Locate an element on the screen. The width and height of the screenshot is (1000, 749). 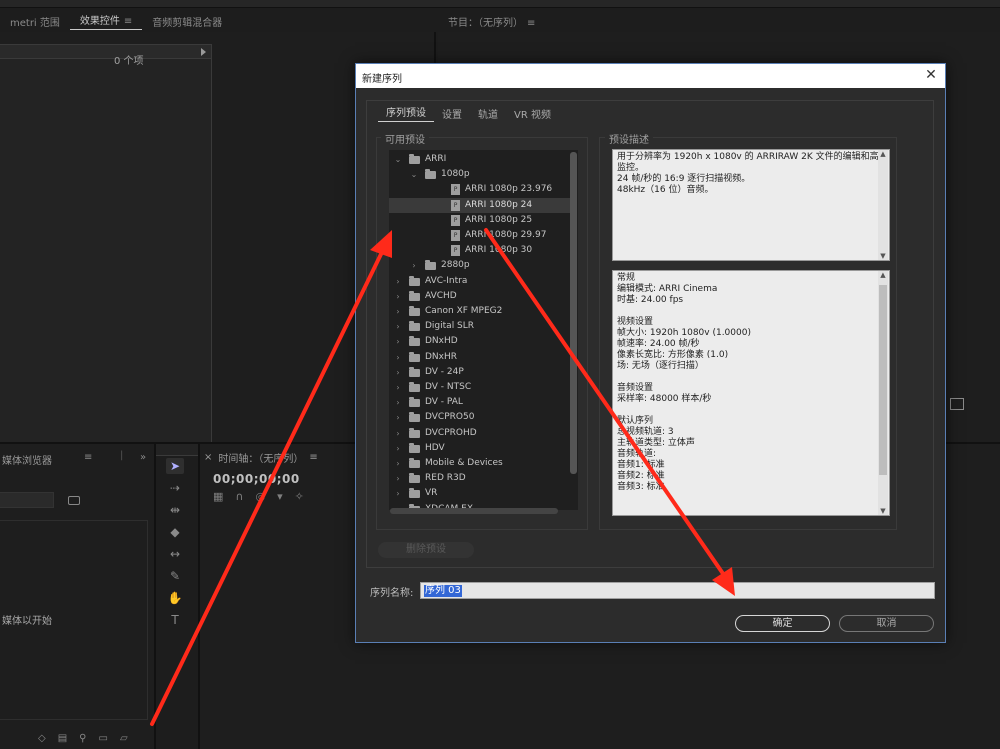
preset-file-row: P ARRI 1080p 29.97 is located at coordinates (479, 235).